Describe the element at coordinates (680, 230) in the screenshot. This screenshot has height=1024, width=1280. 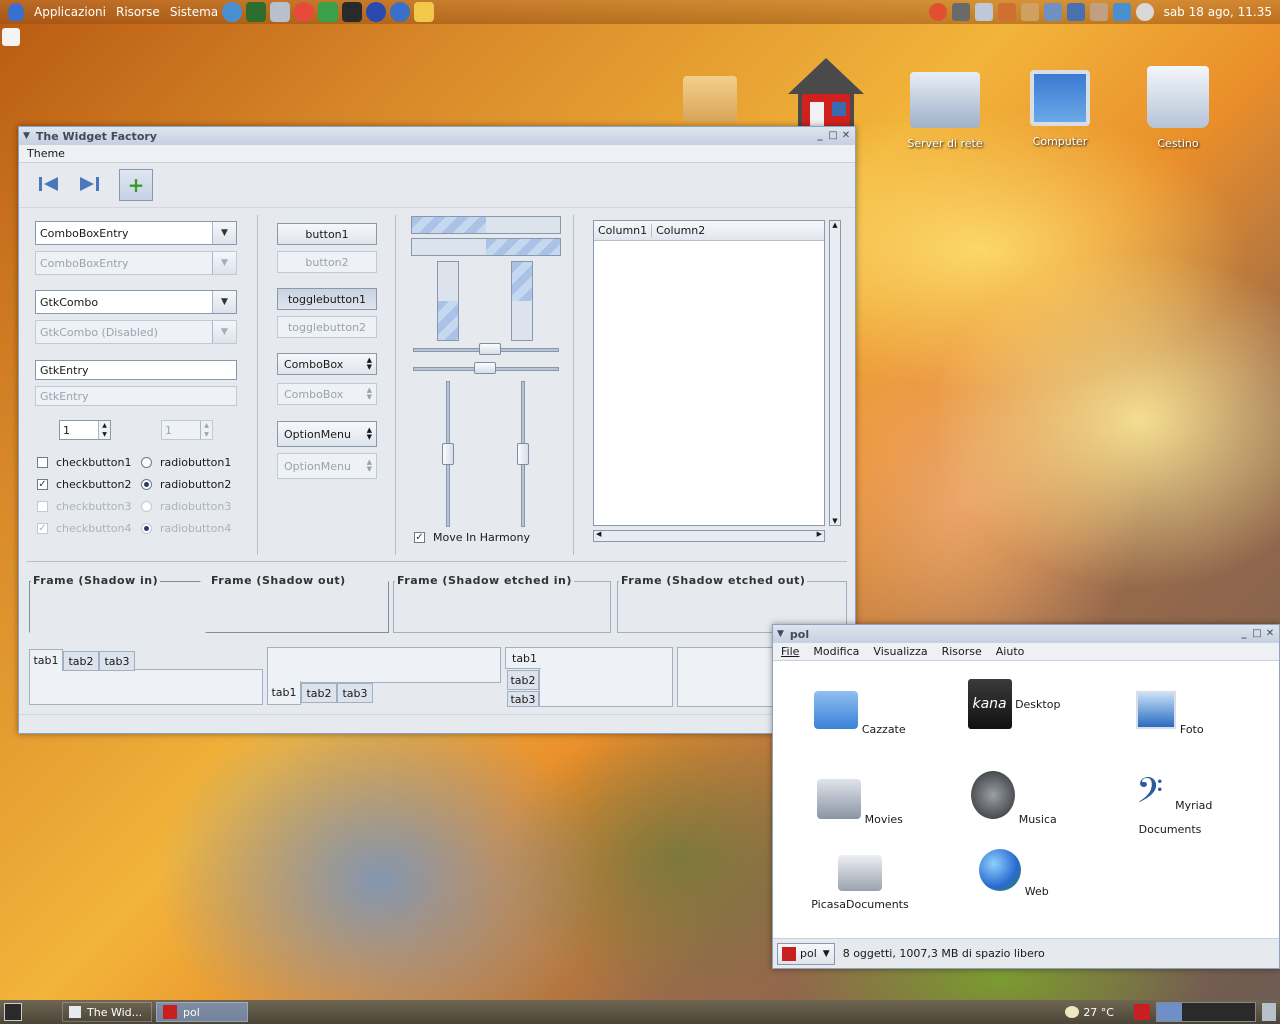
I see `column-header-2: Column2` at that location.